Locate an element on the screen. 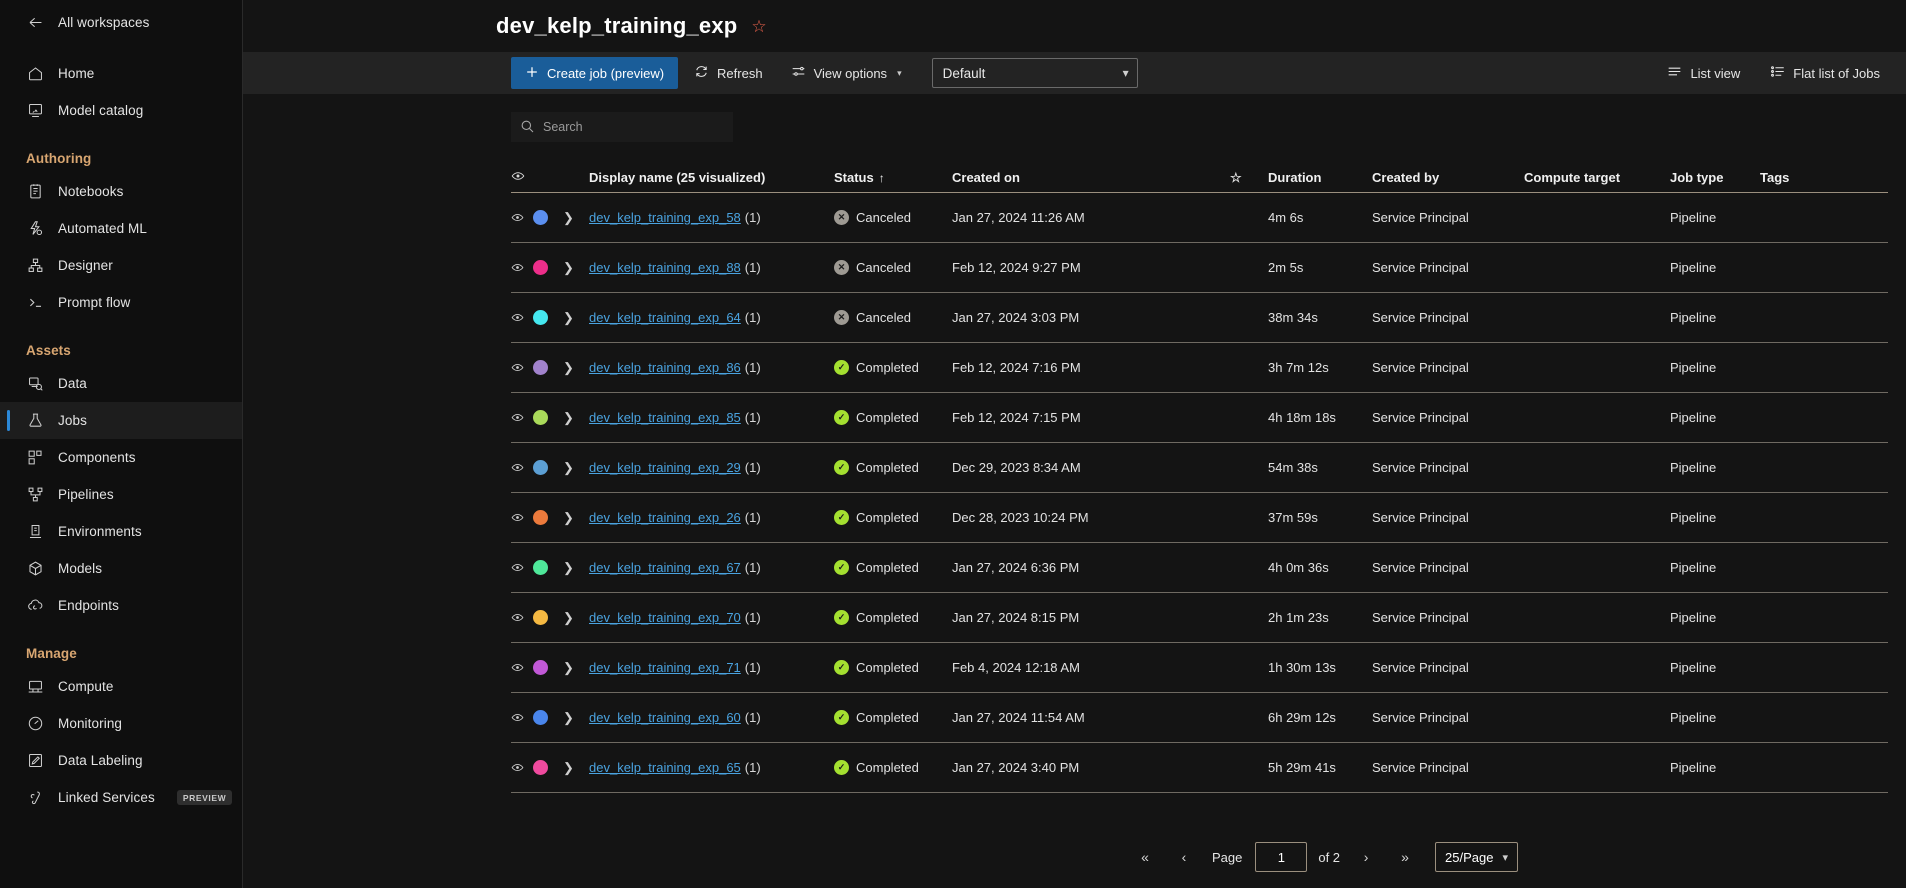 Image resolution: width=1906 pixels, height=888 pixels. sidebar-item-pipelines: Pipelines is located at coordinates (121, 494).